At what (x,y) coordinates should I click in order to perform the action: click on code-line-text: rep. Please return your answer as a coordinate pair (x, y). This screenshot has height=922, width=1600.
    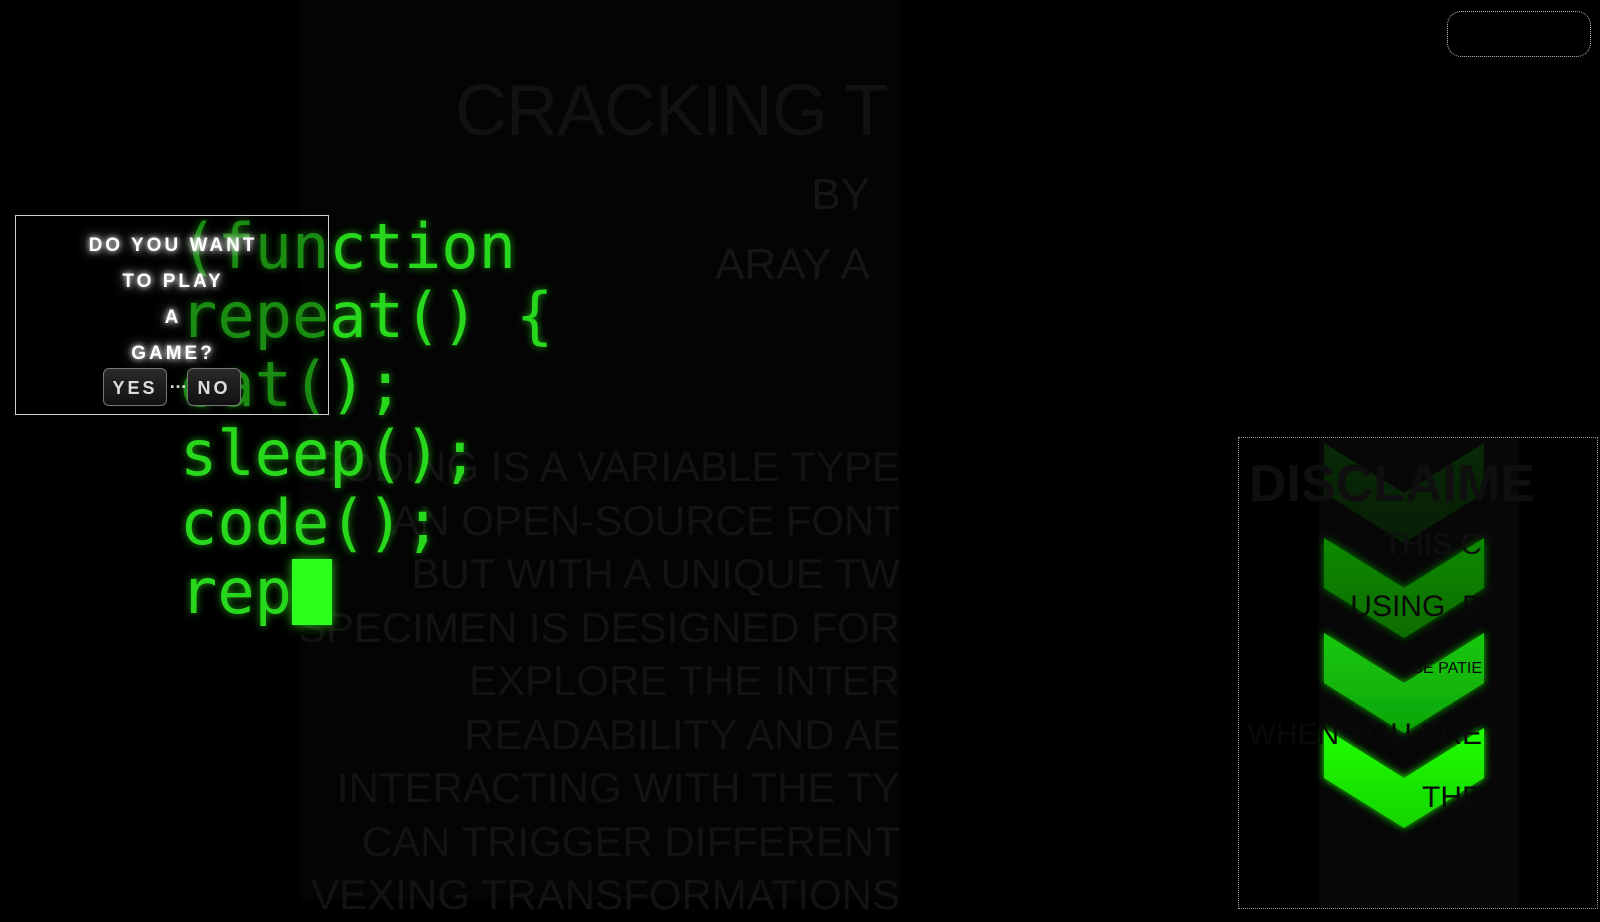
    Looking at the image, I should click on (236, 591).